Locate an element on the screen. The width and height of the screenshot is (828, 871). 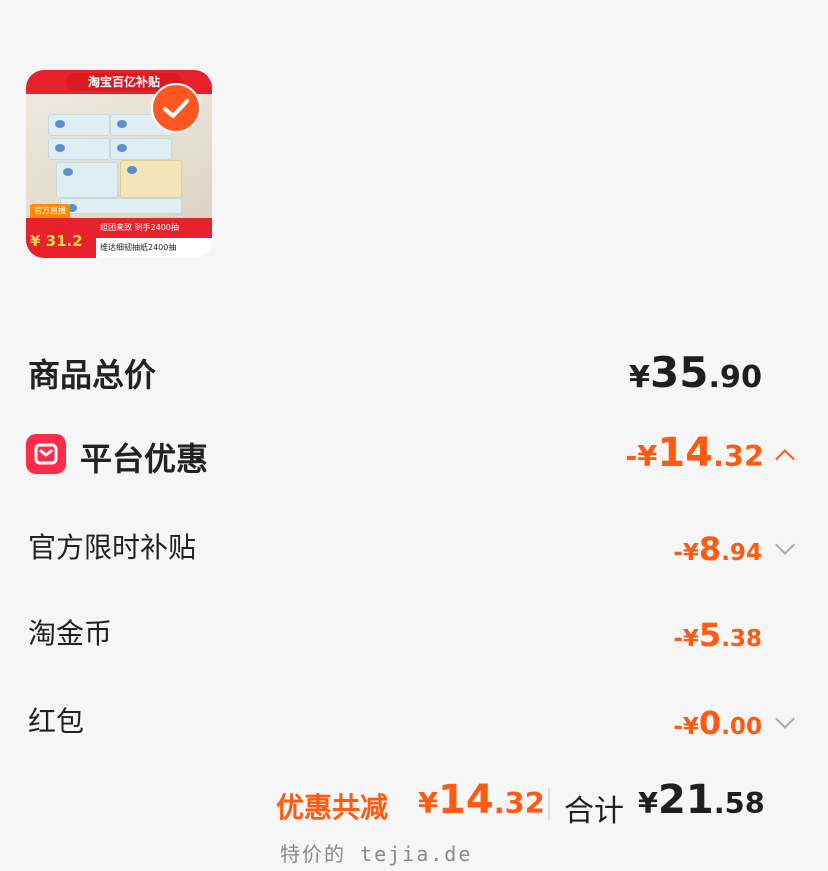
promo-strip: ¥ 31.2 官方直播 组团来致 到手2400抽 维达细韧抽纸2400抽 is located at coordinates (119, 231).